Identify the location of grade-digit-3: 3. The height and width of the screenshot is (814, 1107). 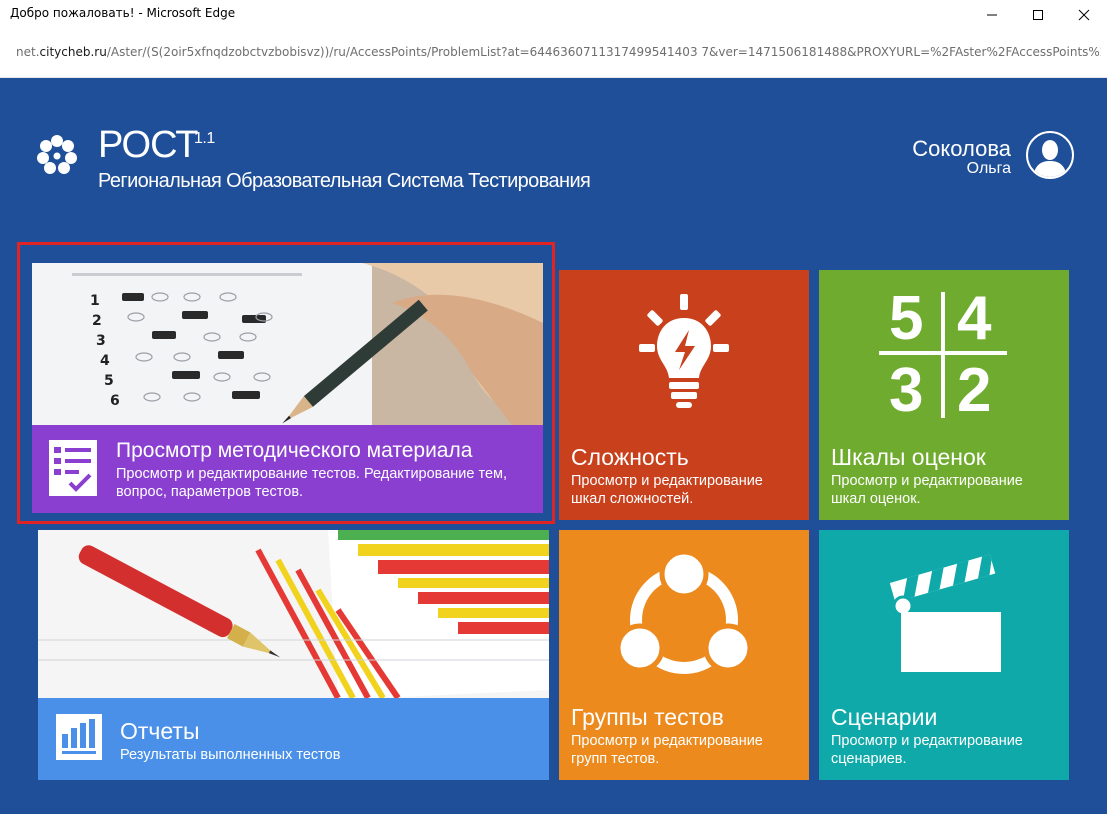
(906, 390).